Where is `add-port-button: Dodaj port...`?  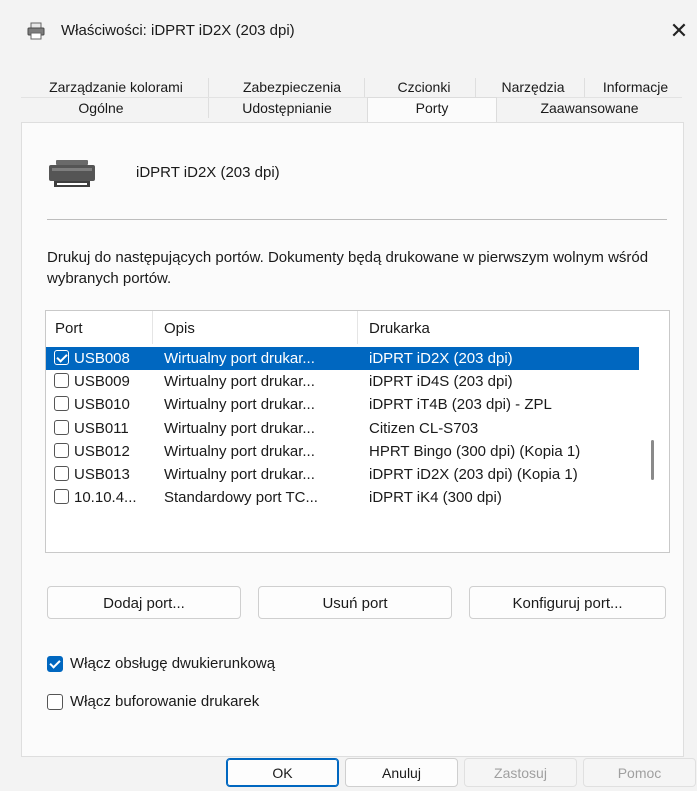
add-port-button: Dodaj port... is located at coordinates (144, 602).